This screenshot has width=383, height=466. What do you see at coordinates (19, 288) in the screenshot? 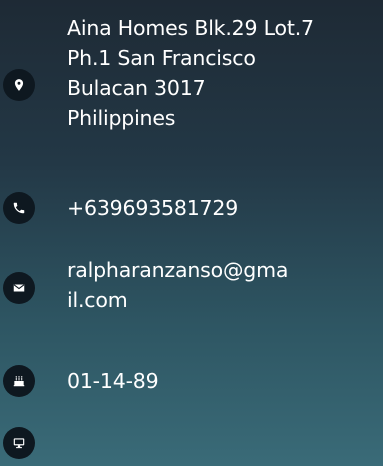
I see `envelope-icon` at bounding box center [19, 288].